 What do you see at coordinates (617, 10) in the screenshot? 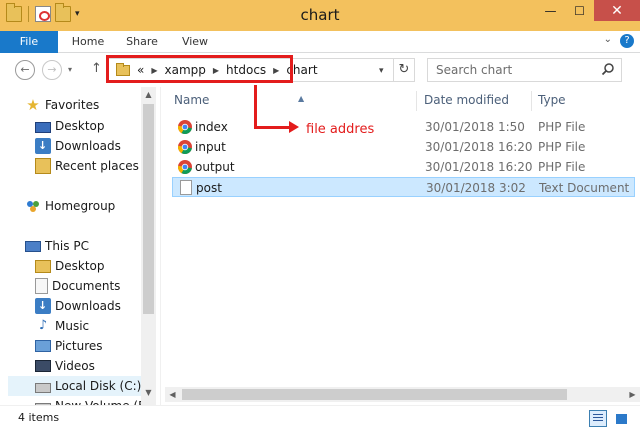
I see `close-button: ✕` at bounding box center [617, 10].